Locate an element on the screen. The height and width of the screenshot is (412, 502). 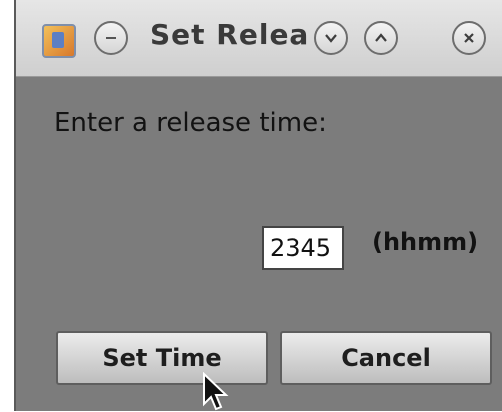
cancel-button: Cancel is located at coordinates (386, 358).